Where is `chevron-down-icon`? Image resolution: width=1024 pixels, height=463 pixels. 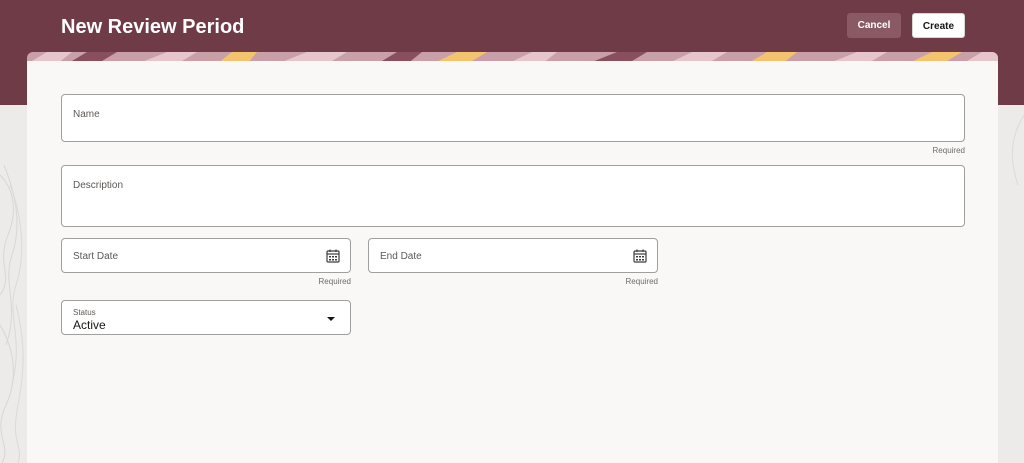
chevron-down-icon is located at coordinates (331, 319).